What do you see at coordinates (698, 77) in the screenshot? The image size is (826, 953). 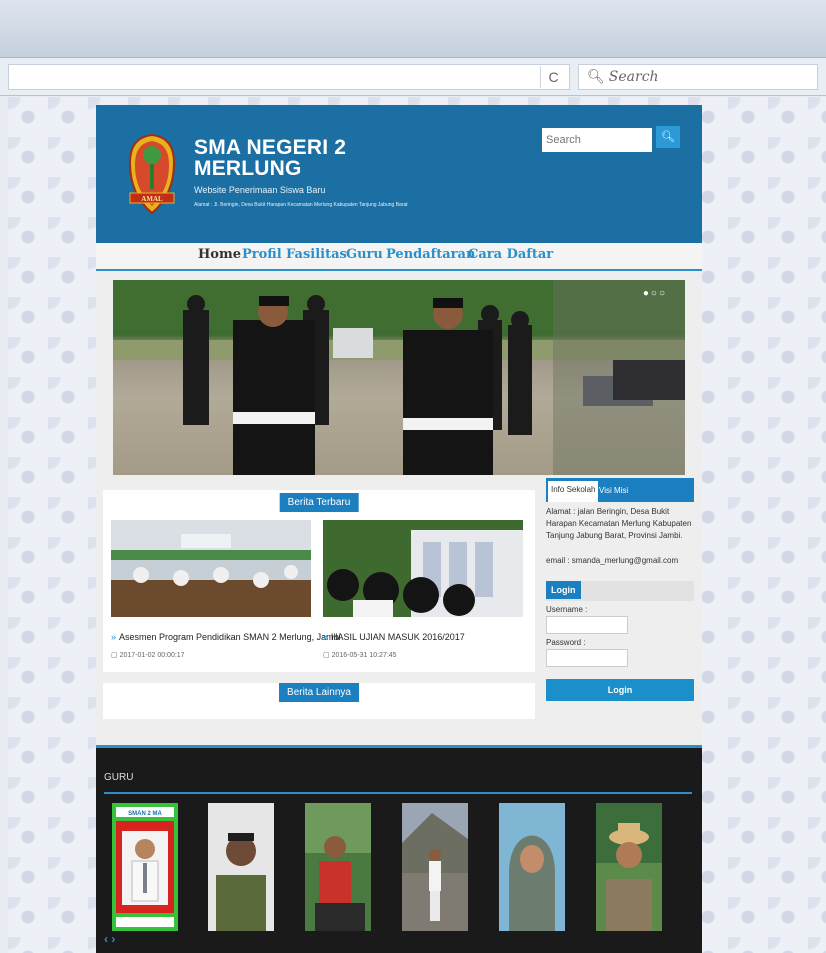 I see `browser-search-field: 🔍︎ Search` at bounding box center [698, 77].